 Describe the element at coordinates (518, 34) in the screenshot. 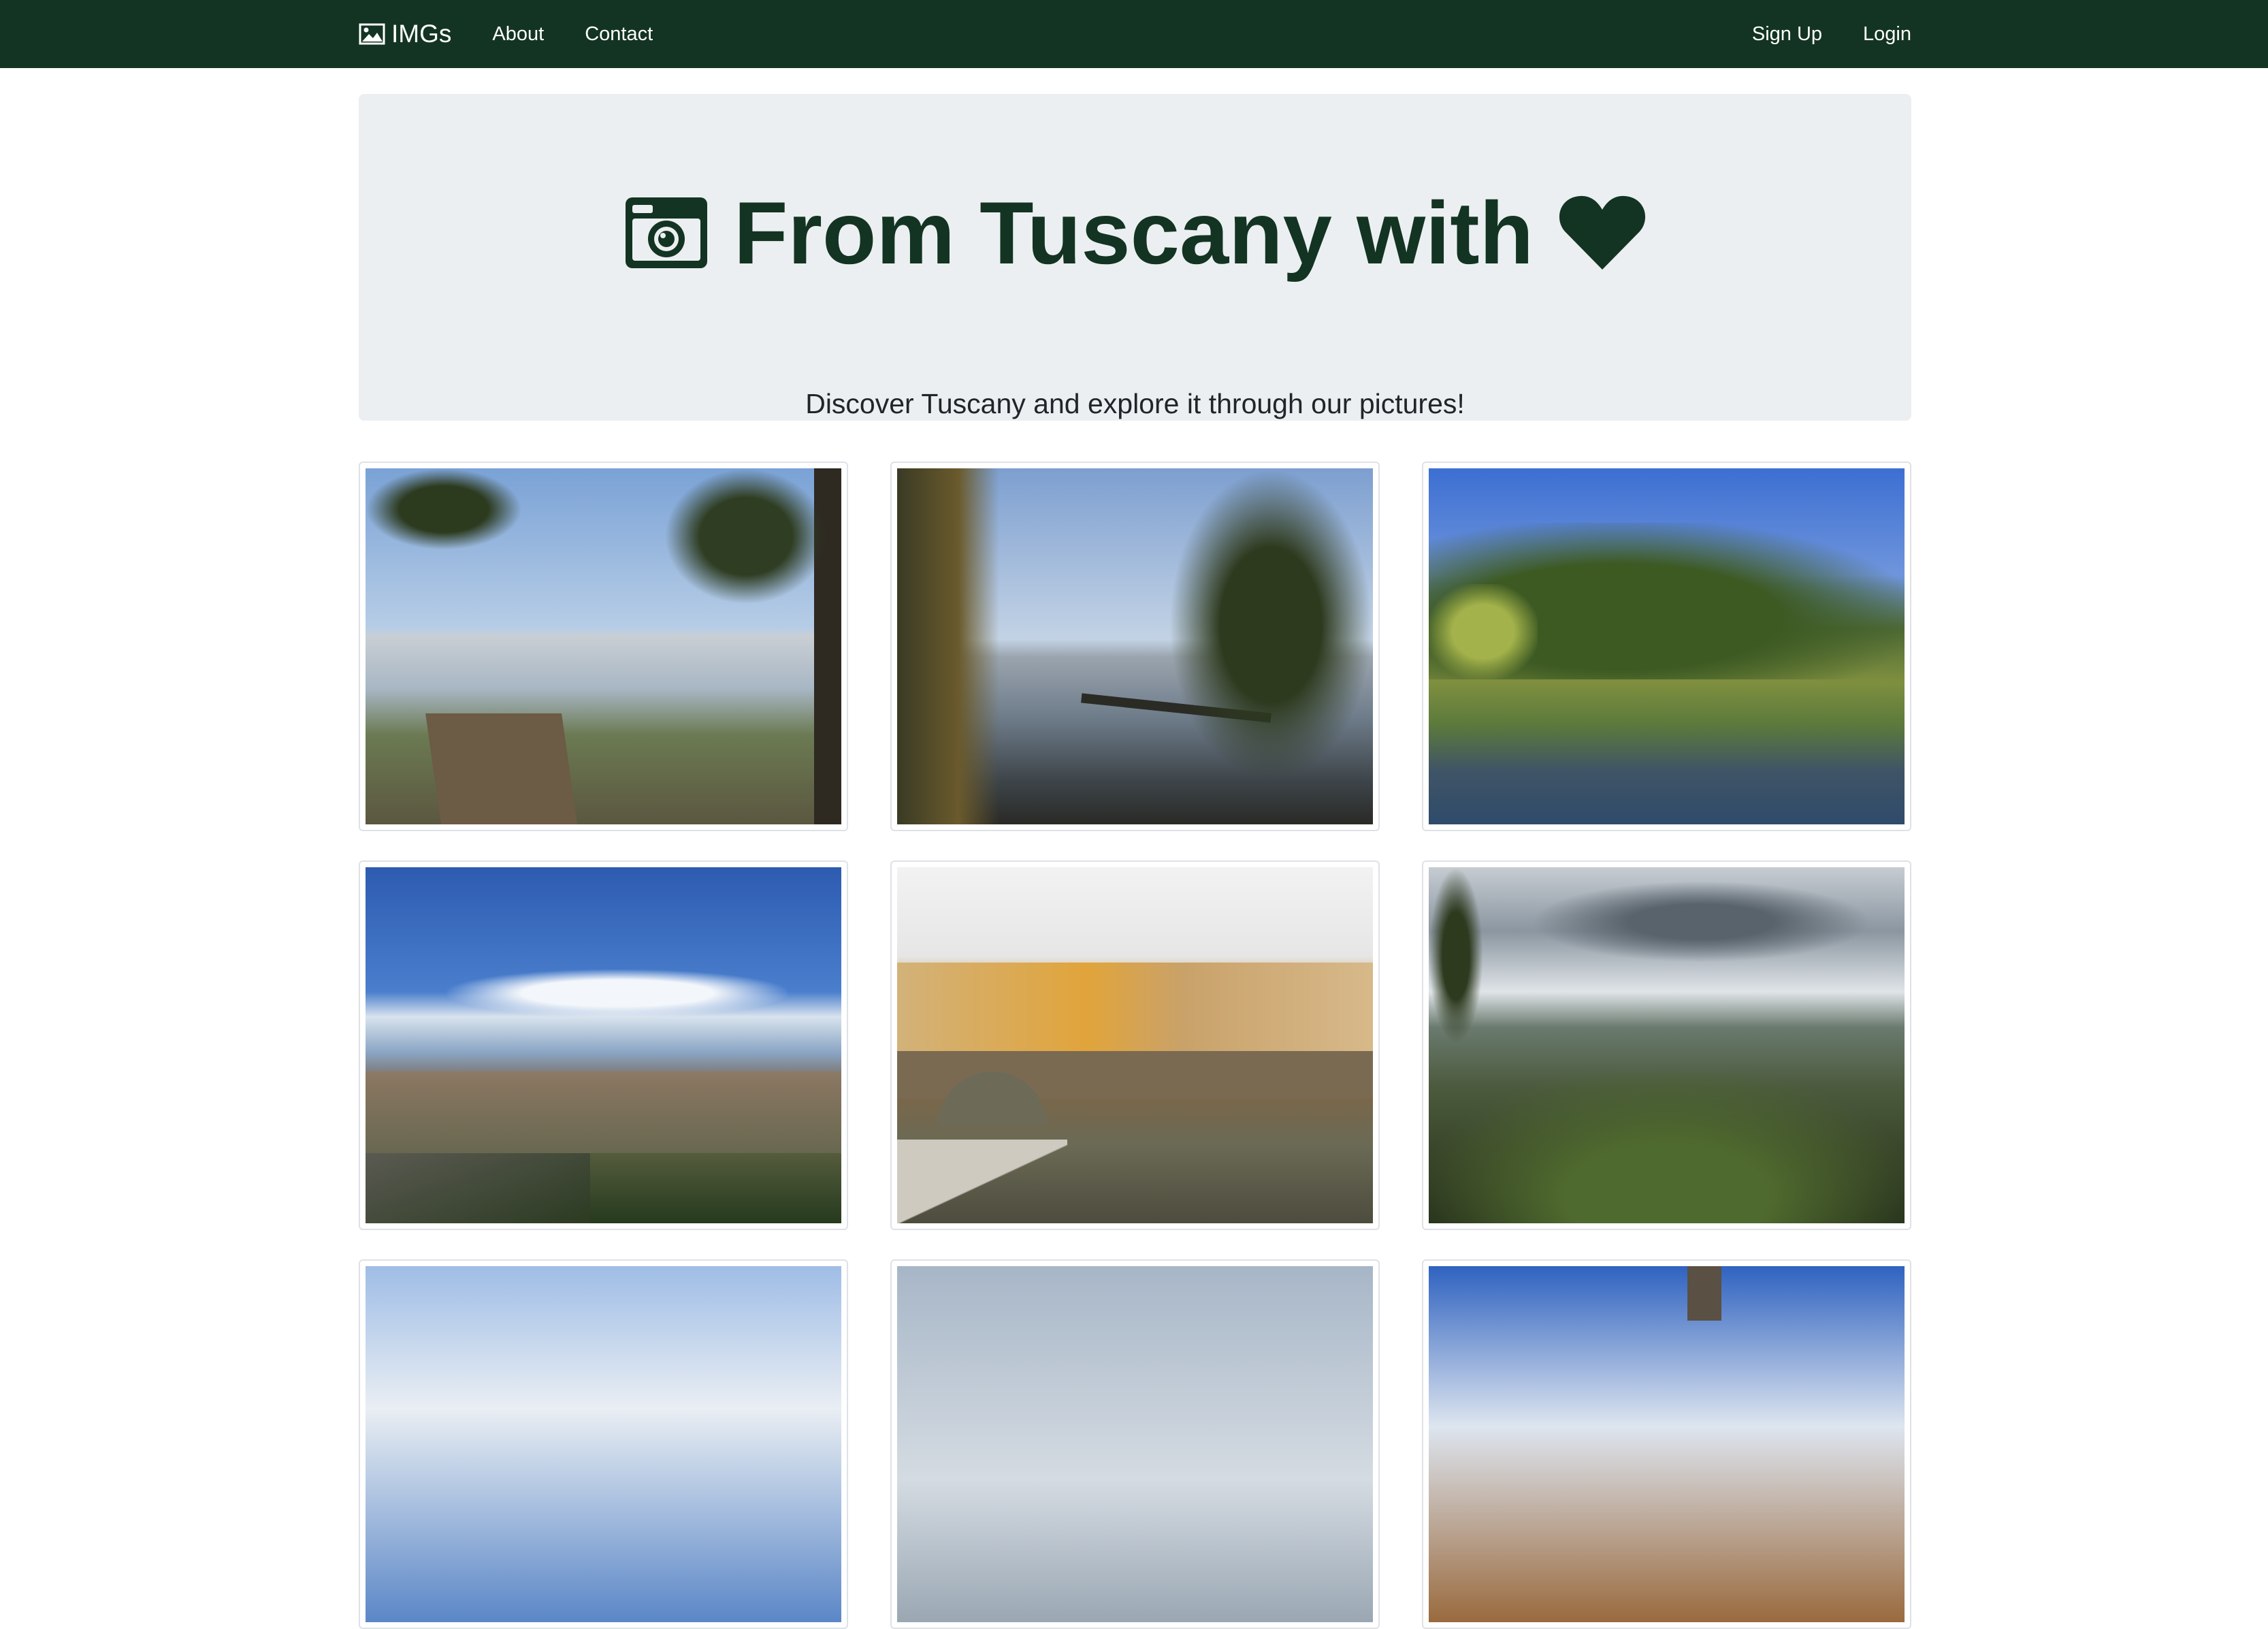

I see `nav-link-about: About` at that location.